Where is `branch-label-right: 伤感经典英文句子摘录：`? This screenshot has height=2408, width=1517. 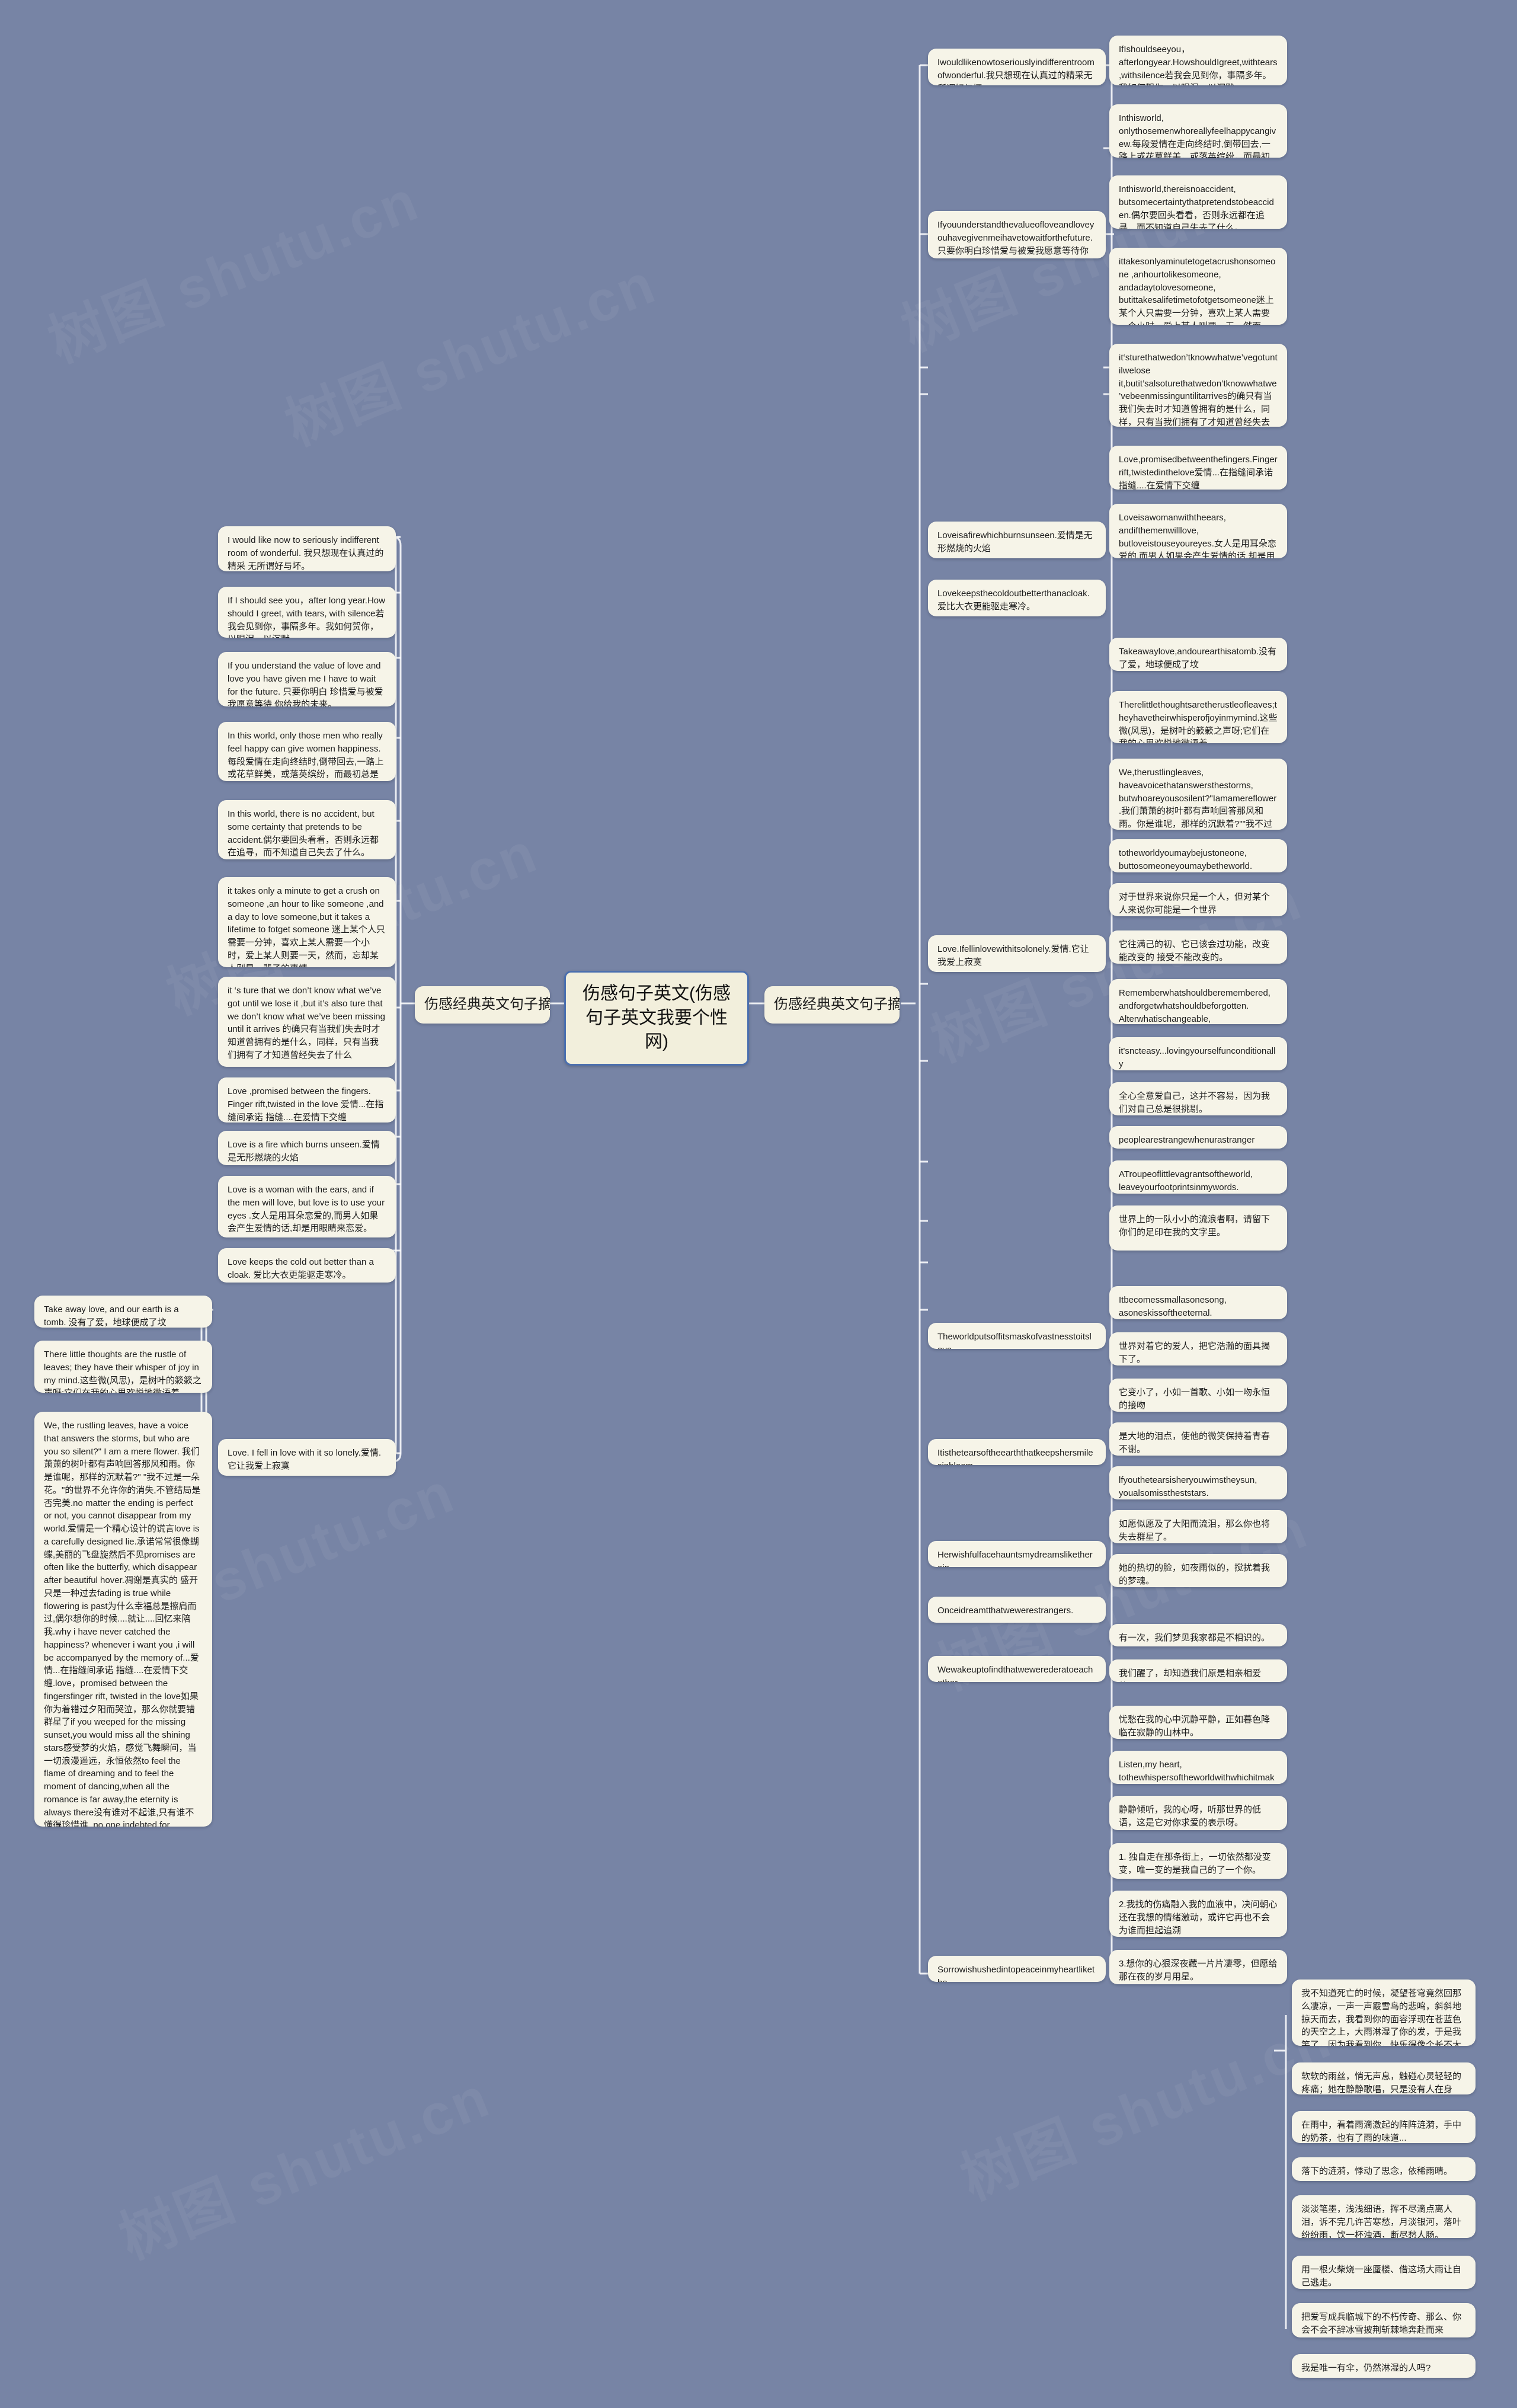
branch-label-right: 伤感经典英文句子摘录： is located at coordinates (832, 1005).